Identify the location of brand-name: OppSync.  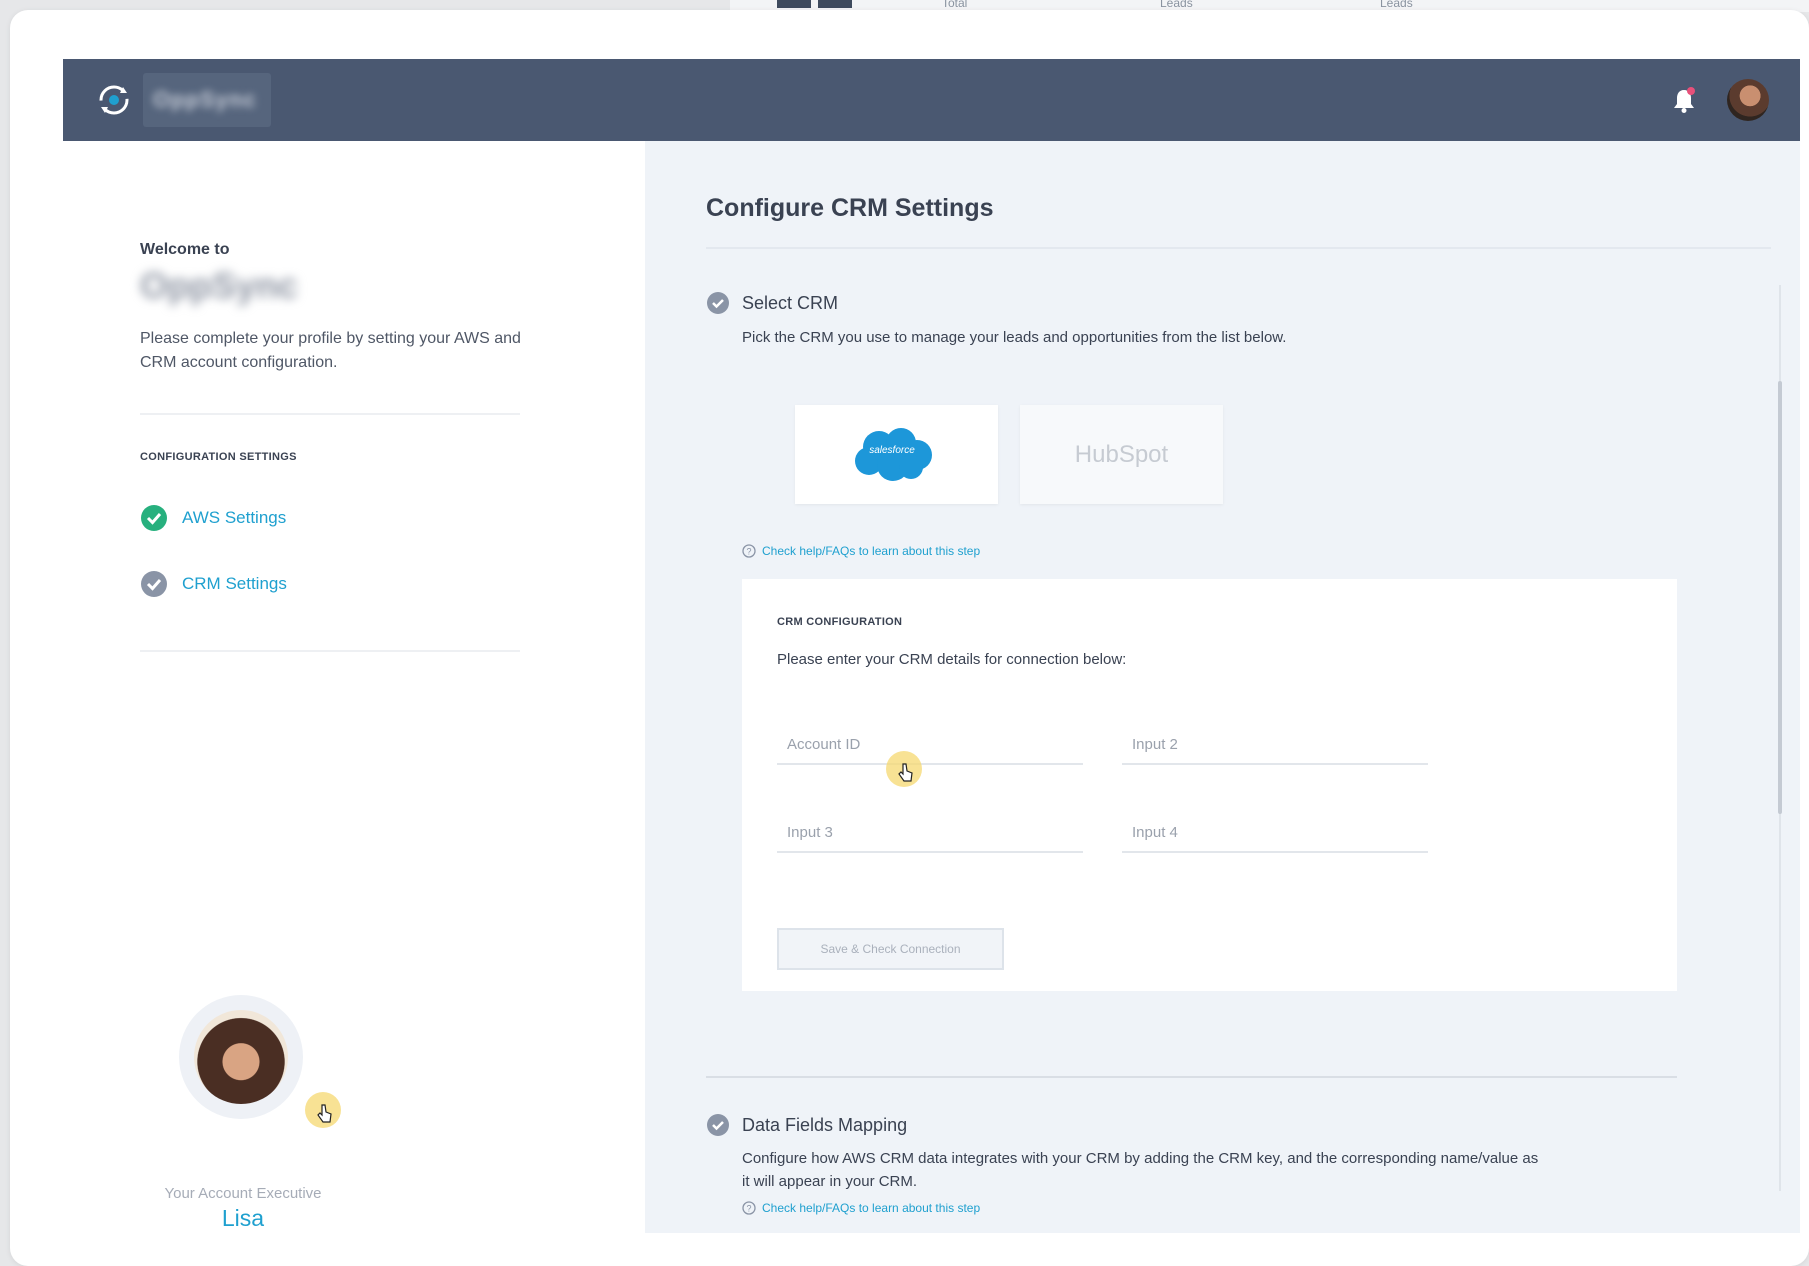
(207, 100).